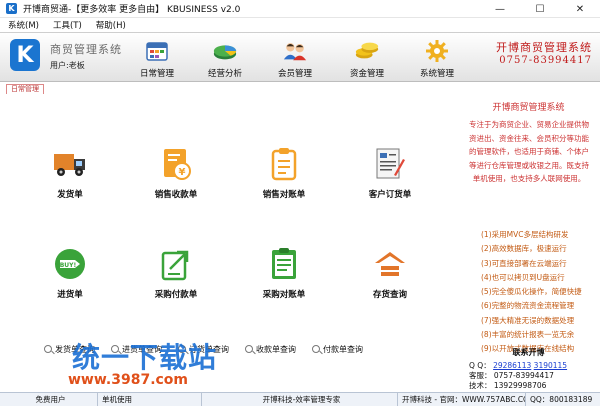 Image resolution: width=600 pixels, height=406 pixels. I want to click on window-controls: — ☐ ✕, so click(540, 9).